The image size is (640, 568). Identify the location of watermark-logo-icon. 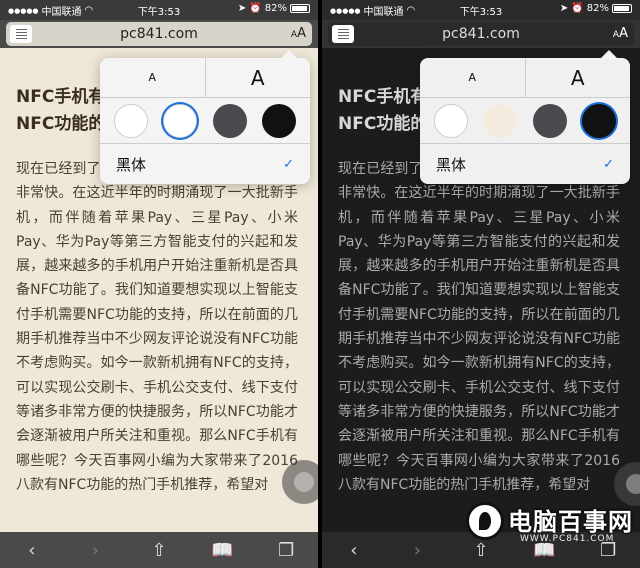
(485, 521).